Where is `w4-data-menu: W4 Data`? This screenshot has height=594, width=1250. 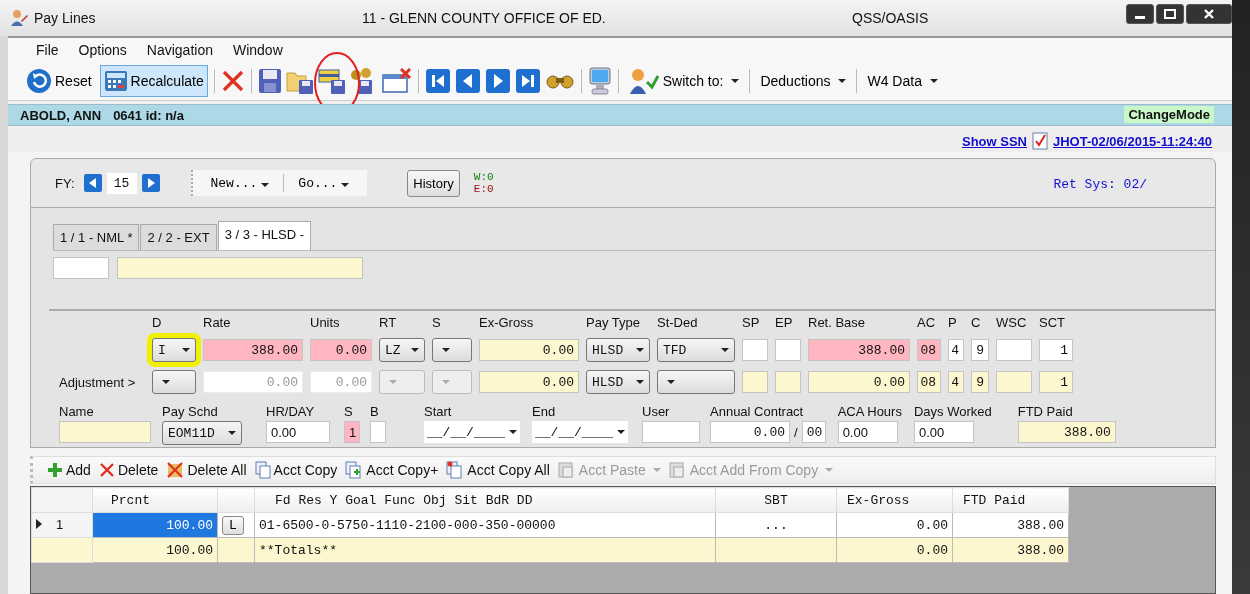 w4-data-menu: W4 Data is located at coordinates (902, 81).